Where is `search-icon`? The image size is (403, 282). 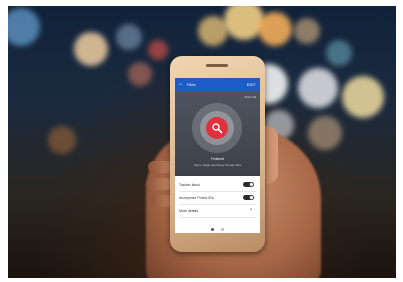
search-icon is located at coordinates (217, 128).